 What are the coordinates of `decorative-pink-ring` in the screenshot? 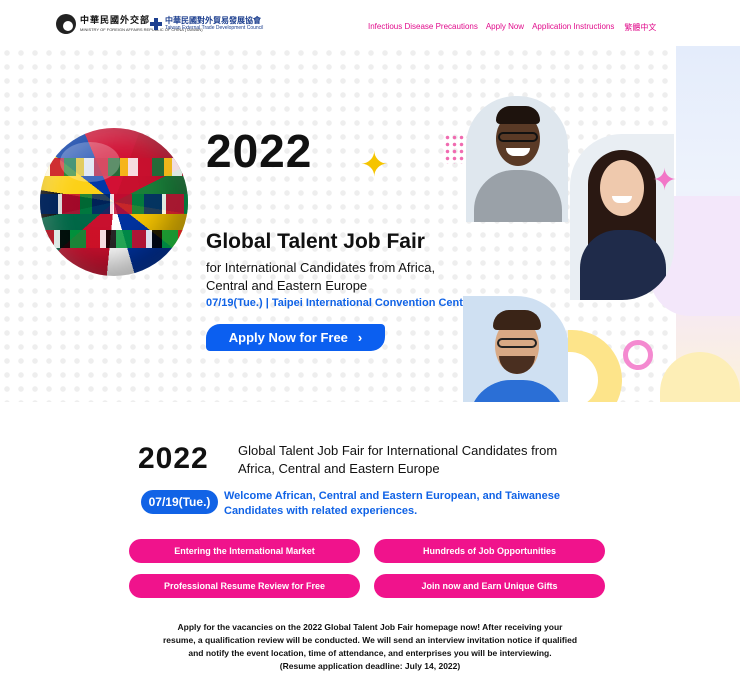 It's located at (638, 355).